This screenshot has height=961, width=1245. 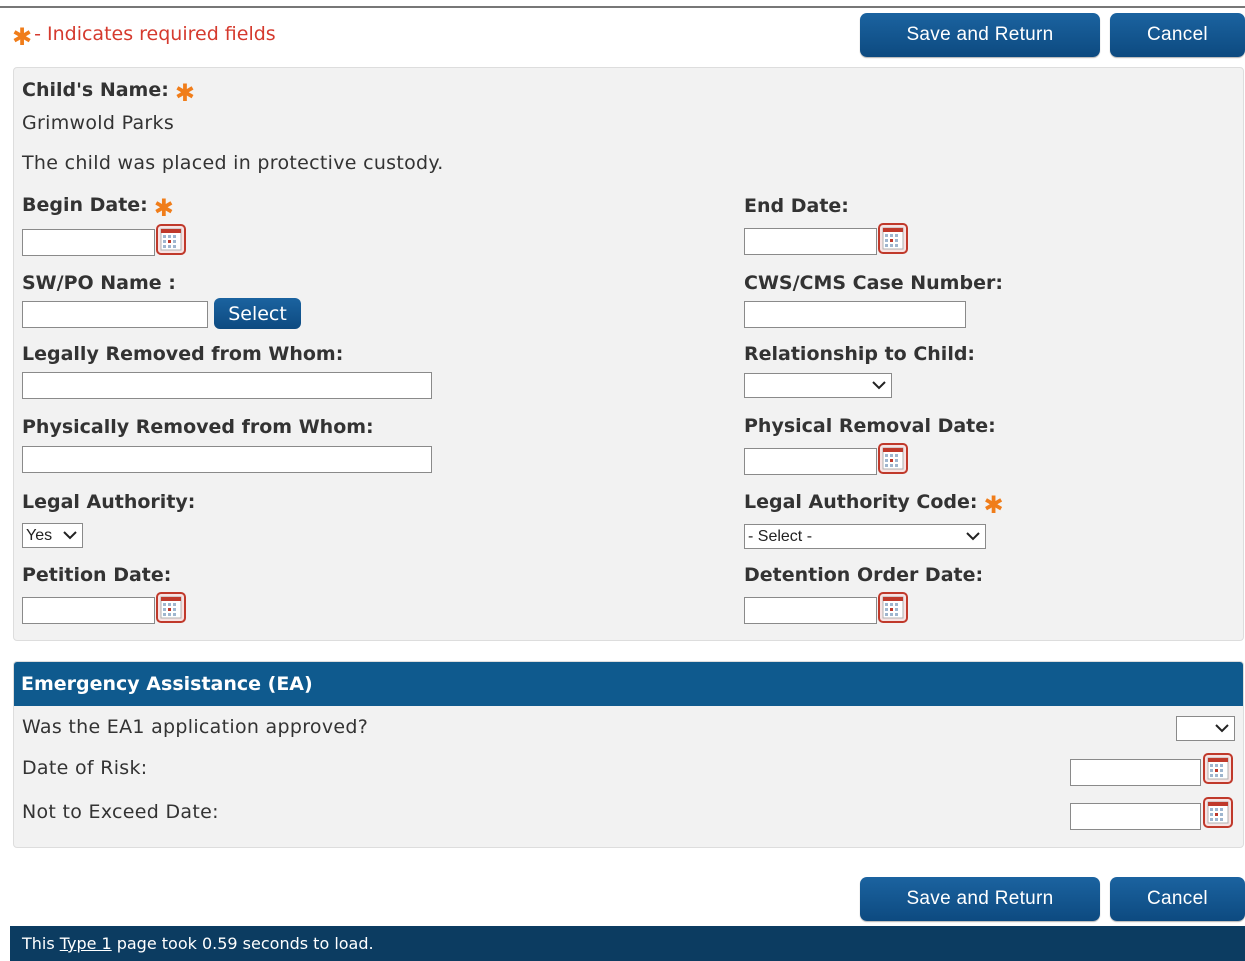 What do you see at coordinates (810, 610) in the screenshot?
I see `detention-order-date-input` at bounding box center [810, 610].